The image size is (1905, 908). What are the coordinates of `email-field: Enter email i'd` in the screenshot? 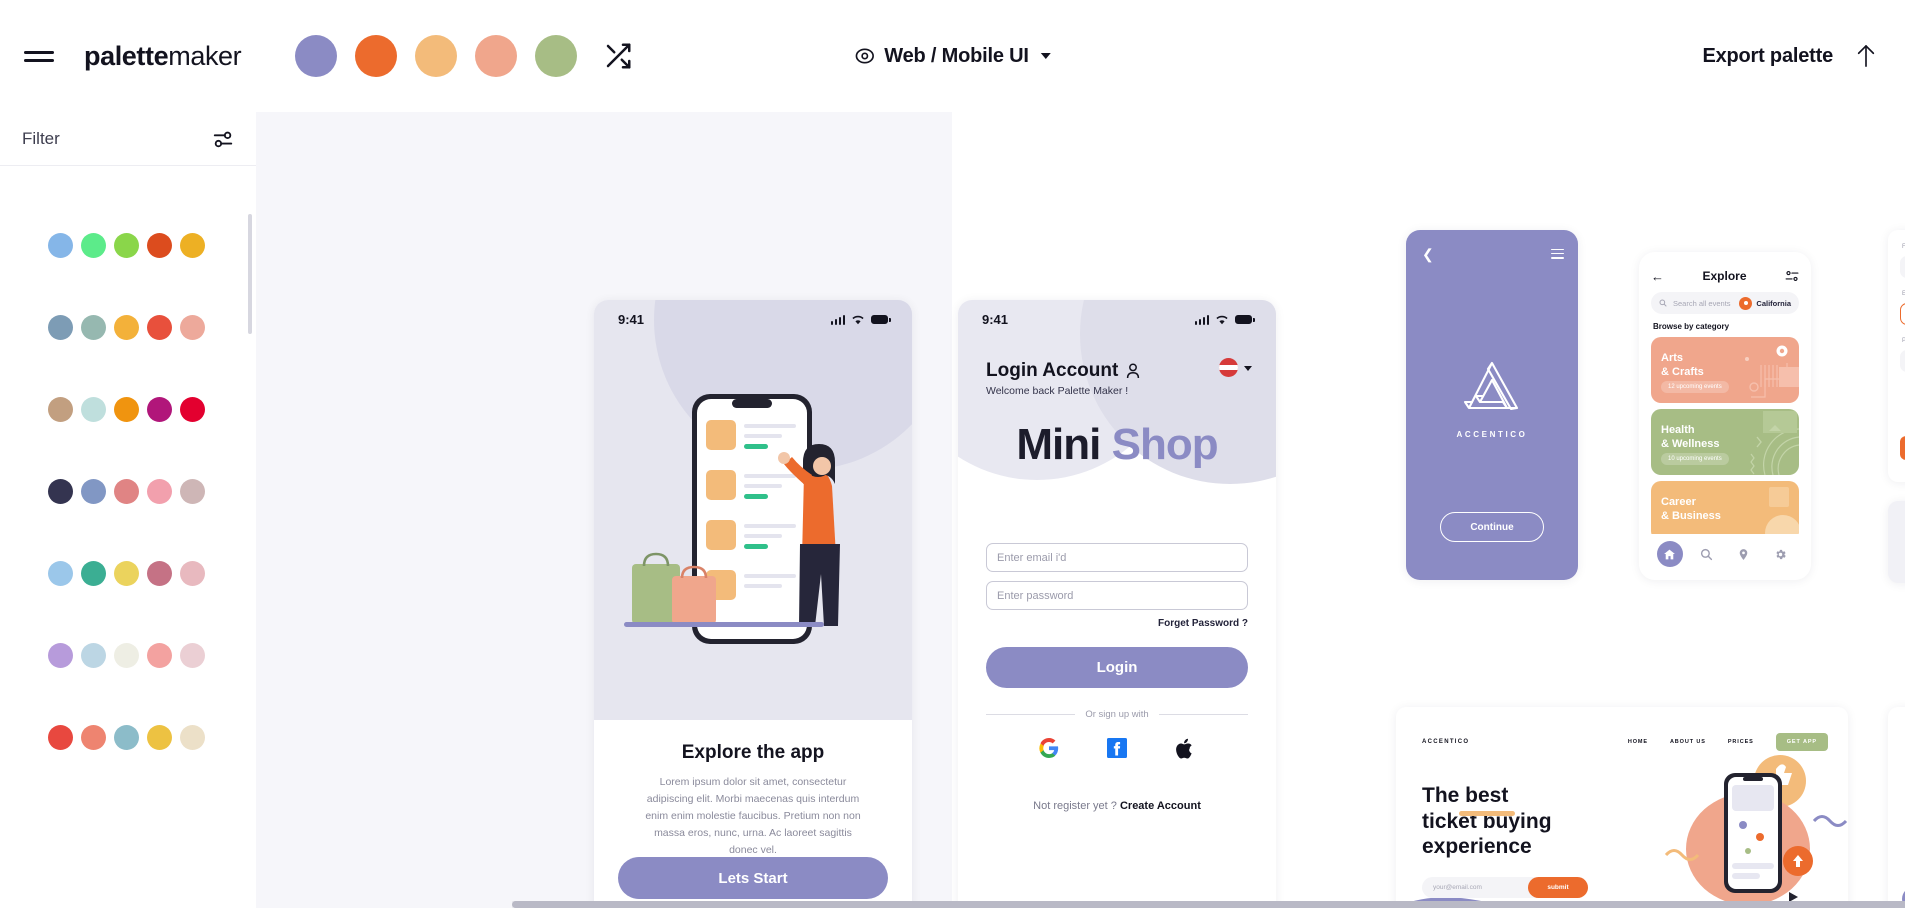 It's located at (1117, 557).